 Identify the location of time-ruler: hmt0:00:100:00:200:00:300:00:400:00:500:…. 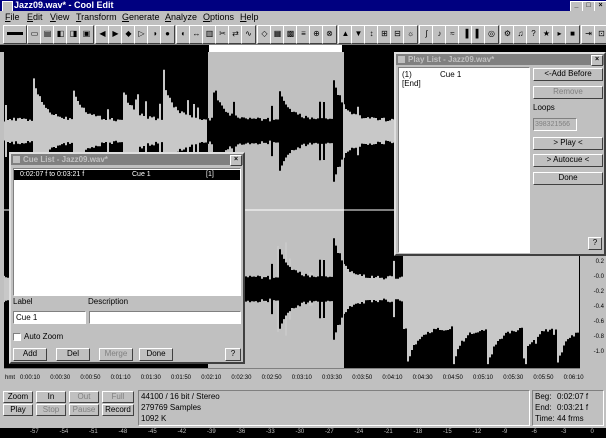
(294, 375).